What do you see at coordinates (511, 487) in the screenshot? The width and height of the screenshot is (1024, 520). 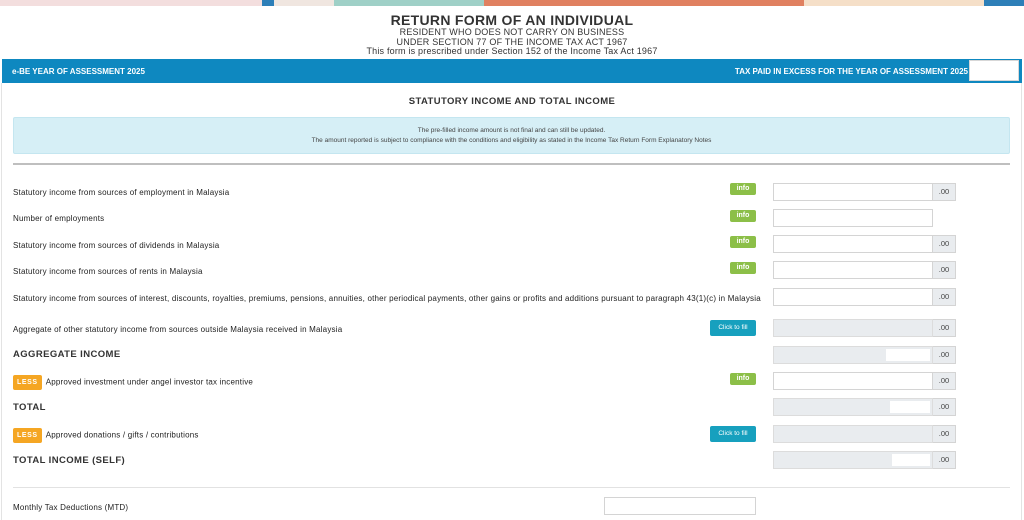 I see `mtd-divider` at bounding box center [511, 487].